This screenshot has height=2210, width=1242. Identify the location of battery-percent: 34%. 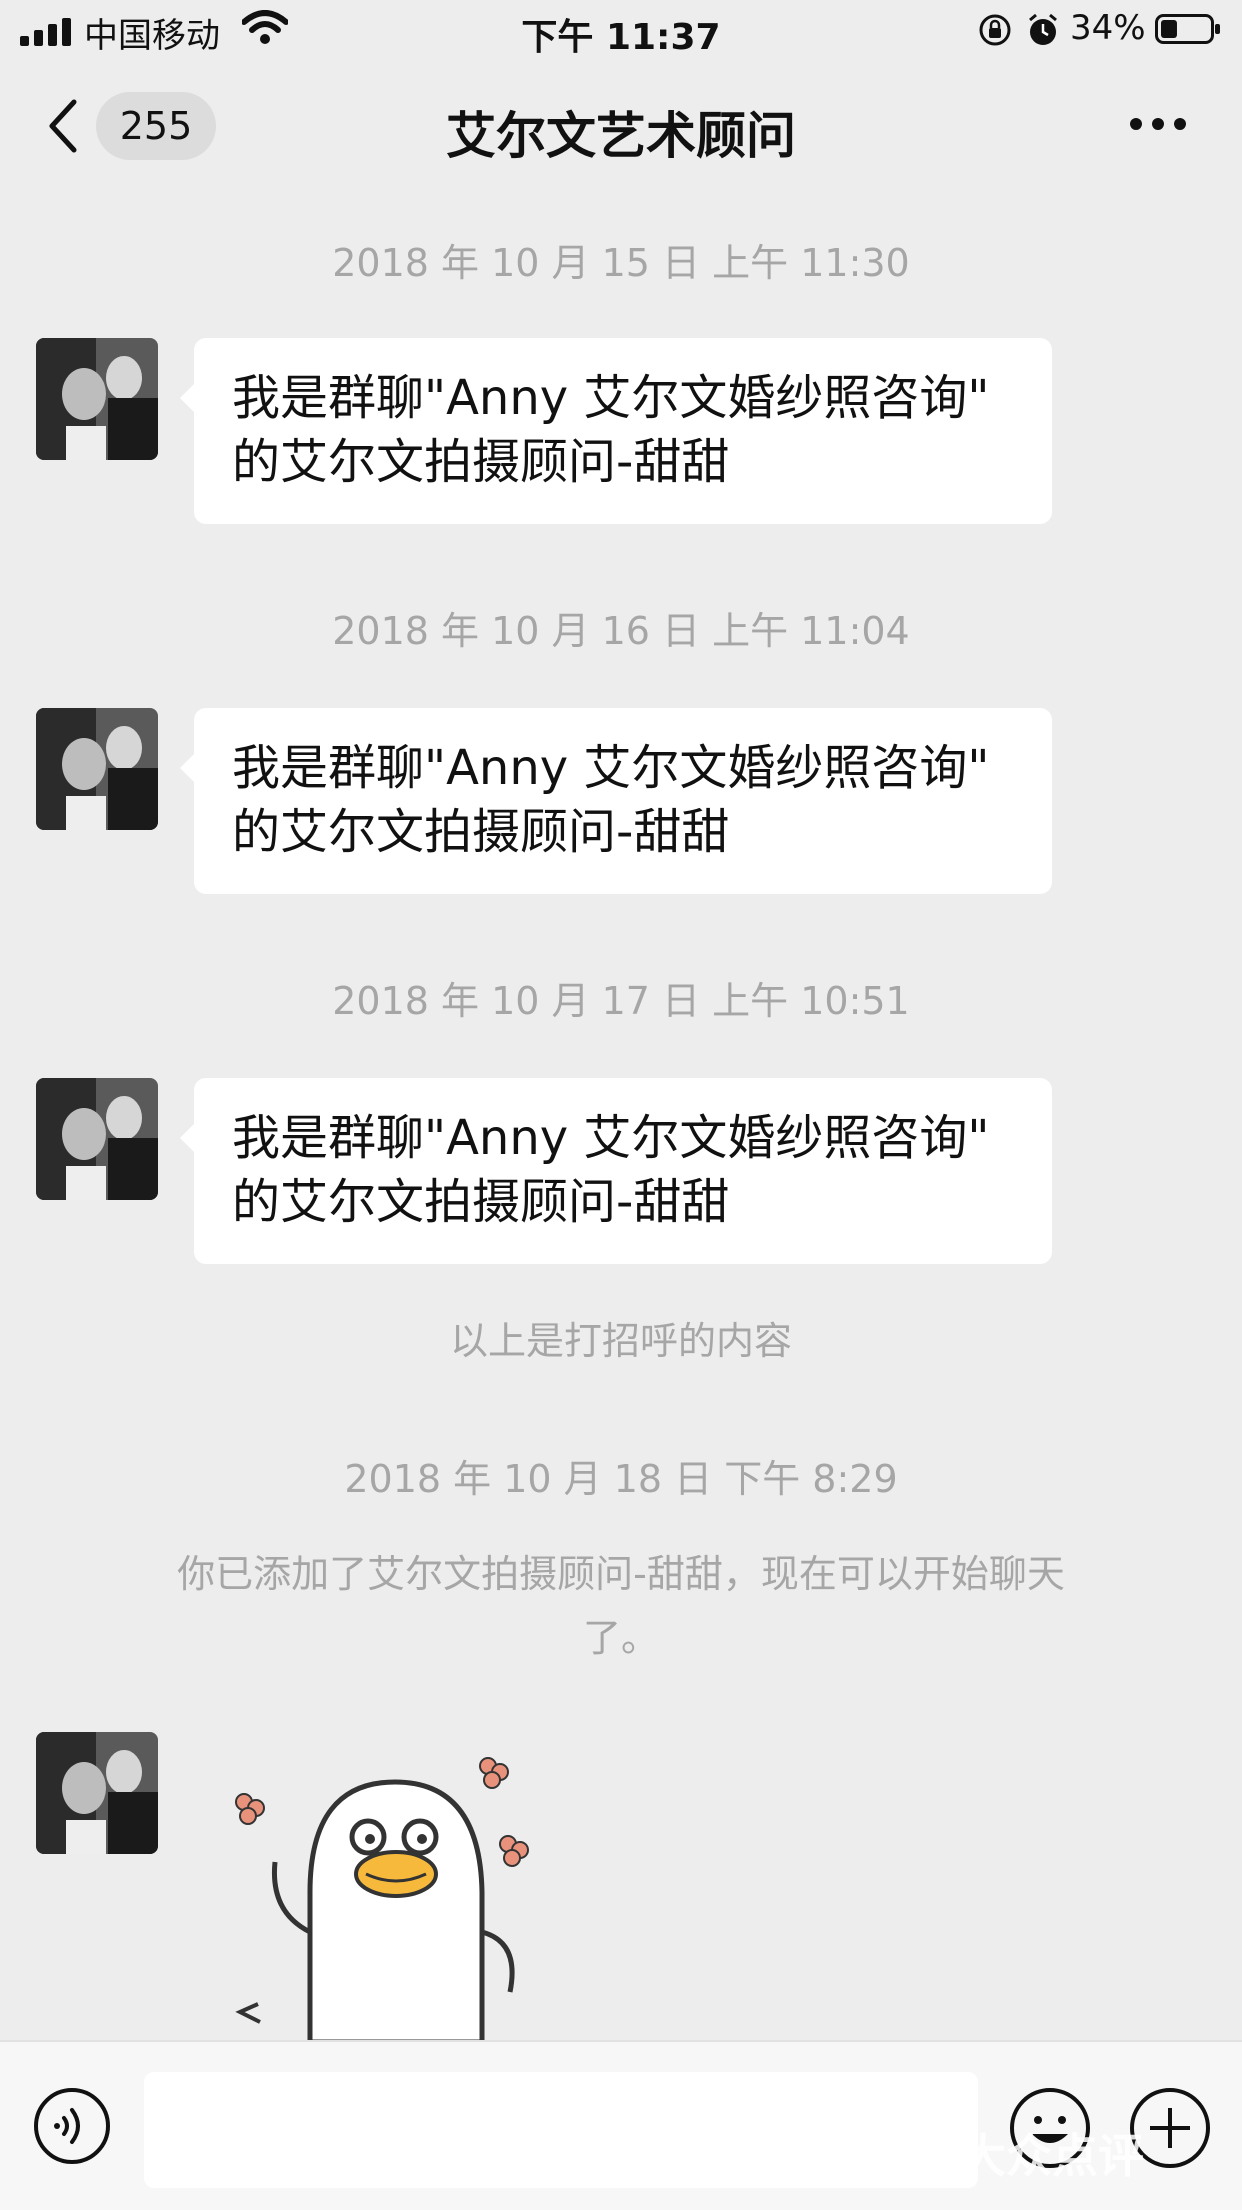
(1108, 28).